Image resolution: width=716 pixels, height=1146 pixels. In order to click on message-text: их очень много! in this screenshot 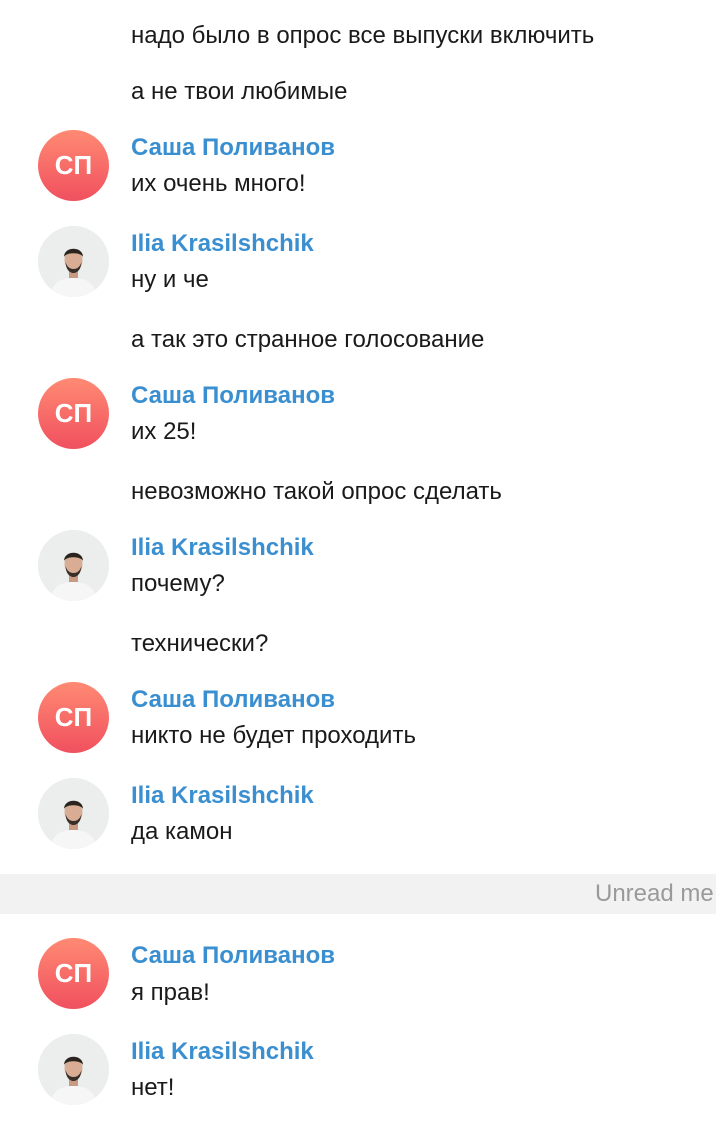, I will do `click(218, 183)`.